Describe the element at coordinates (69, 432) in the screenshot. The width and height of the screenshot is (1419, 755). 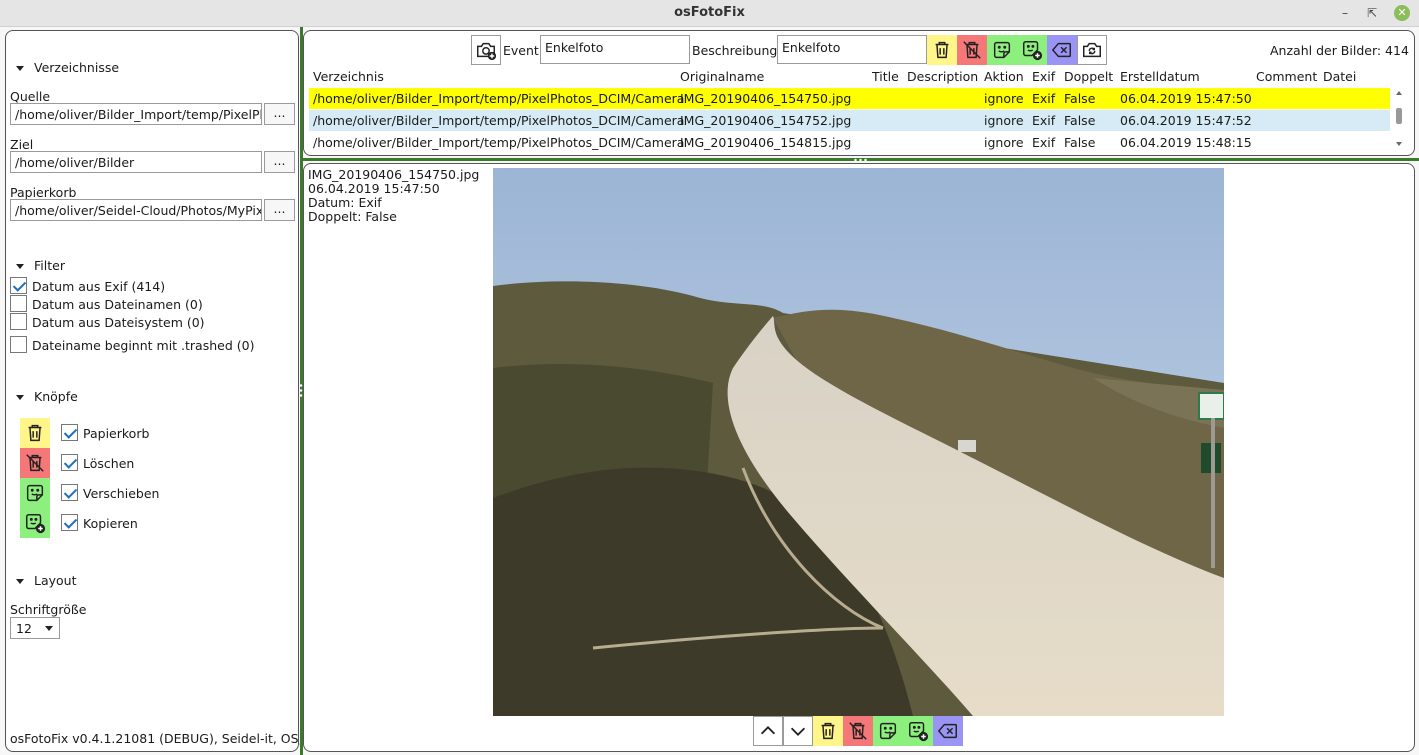
I see `button-trash-checkbox` at that location.